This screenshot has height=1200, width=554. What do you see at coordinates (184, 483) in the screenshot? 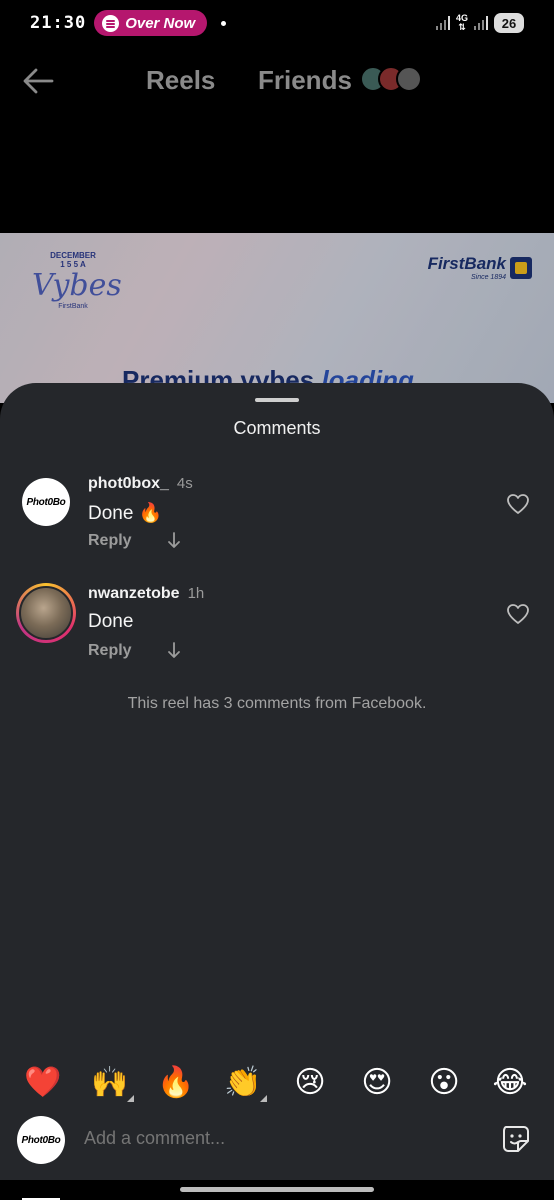
I see `comment-age: 4s` at bounding box center [184, 483].